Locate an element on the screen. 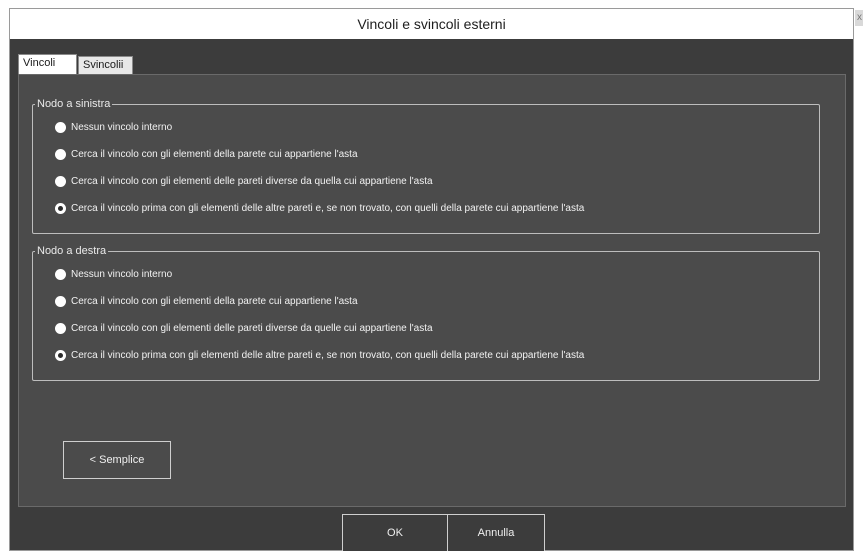 The image size is (863, 551). tab-vincoli-label: Vincoli is located at coordinates (39, 63).